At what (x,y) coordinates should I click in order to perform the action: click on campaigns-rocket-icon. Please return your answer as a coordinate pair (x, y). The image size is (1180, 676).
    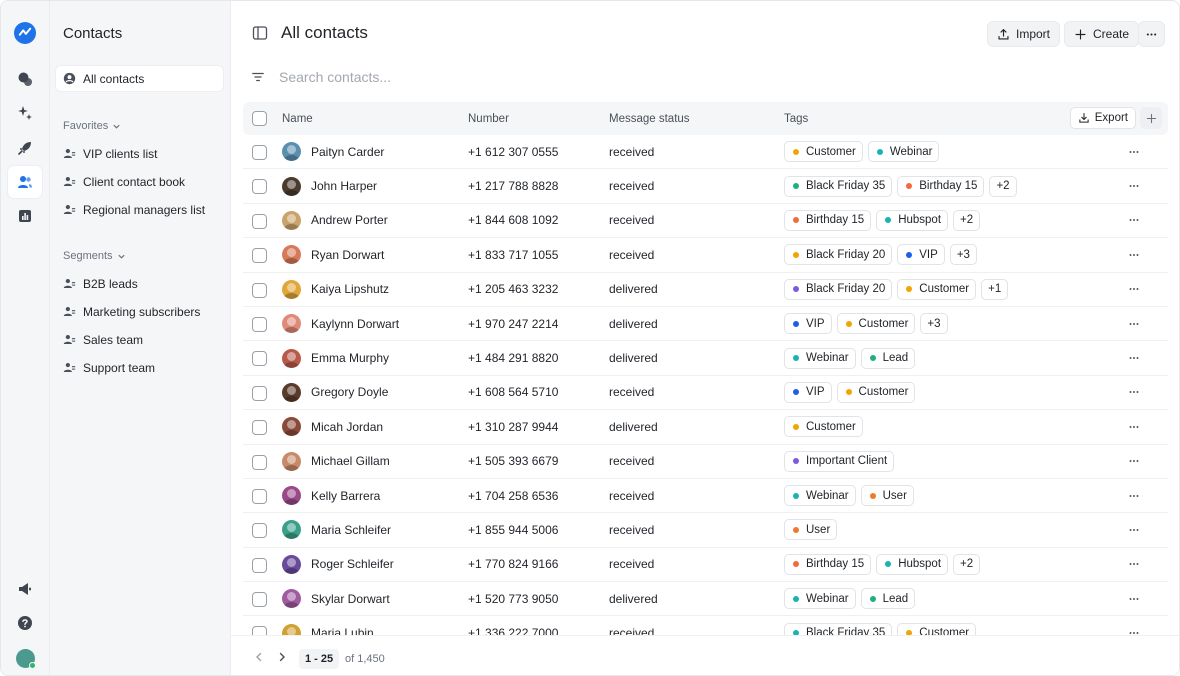
    Looking at the image, I should click on (25, 148).